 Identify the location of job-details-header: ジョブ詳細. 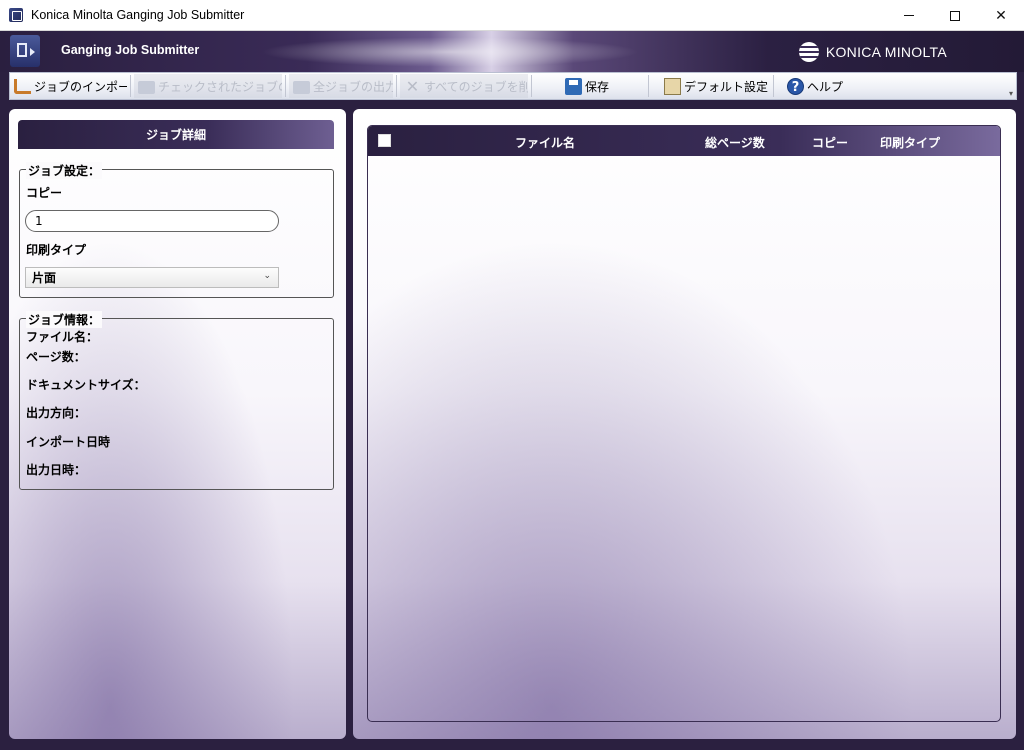
(176, 134).